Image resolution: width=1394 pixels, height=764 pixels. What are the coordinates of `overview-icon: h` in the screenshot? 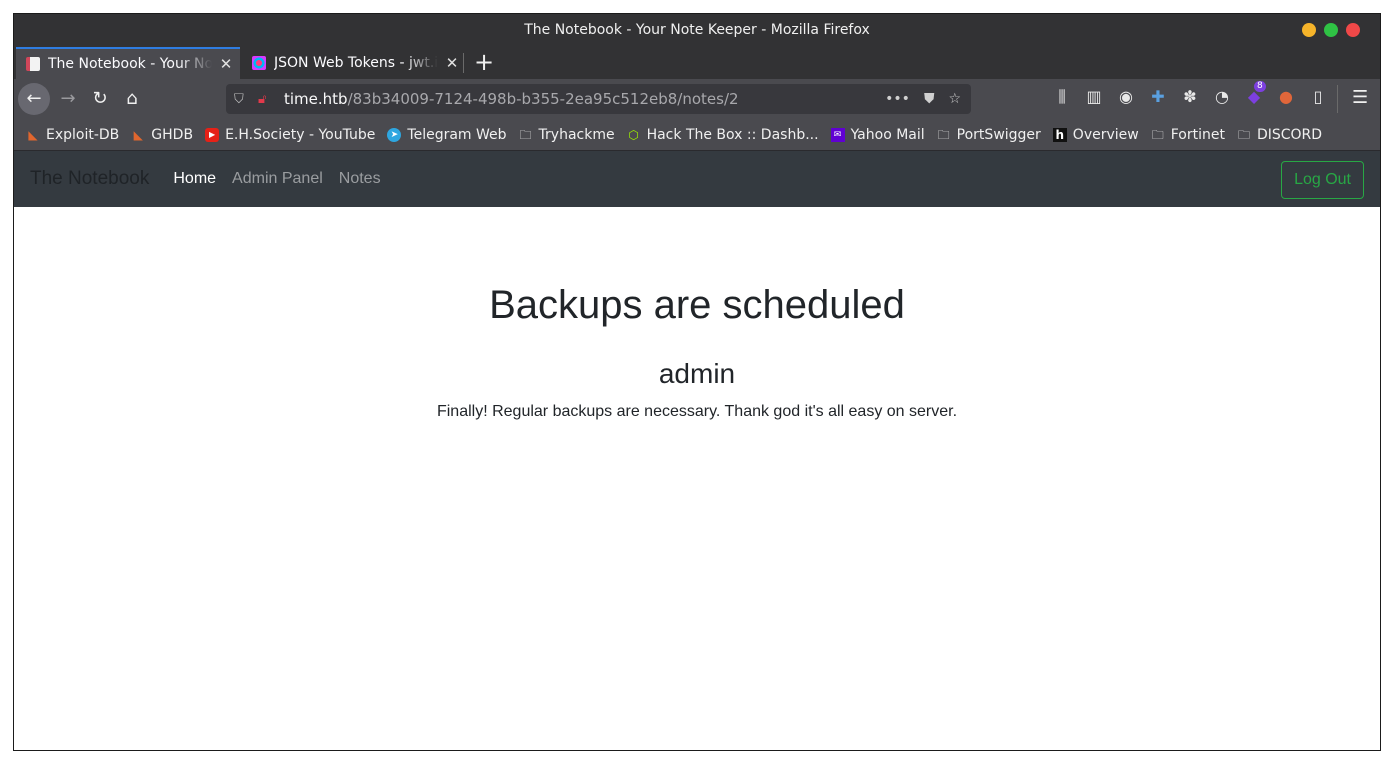 It's located at (1059, 134).